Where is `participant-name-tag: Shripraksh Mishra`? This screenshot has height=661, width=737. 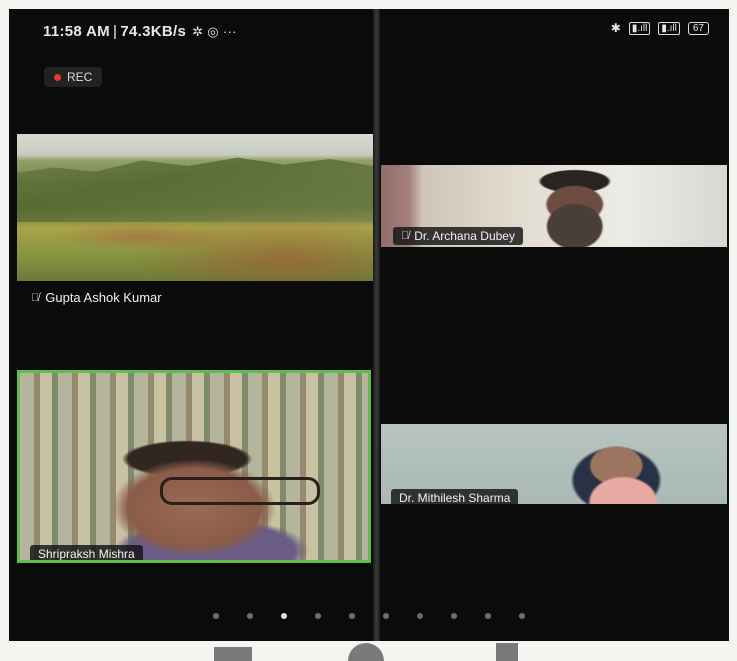 participant-name-tag: Shripraksh Mishra is located at coordinates (86, 553).